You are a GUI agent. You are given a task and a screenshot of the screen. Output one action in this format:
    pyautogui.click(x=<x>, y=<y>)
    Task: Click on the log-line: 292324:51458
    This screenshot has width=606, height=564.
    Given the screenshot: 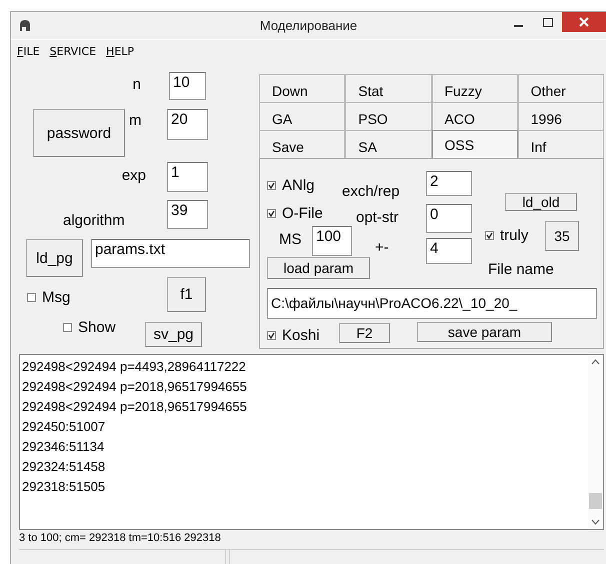 What is the action you would take?
    pyautogui.click(x=64, y=467)
    